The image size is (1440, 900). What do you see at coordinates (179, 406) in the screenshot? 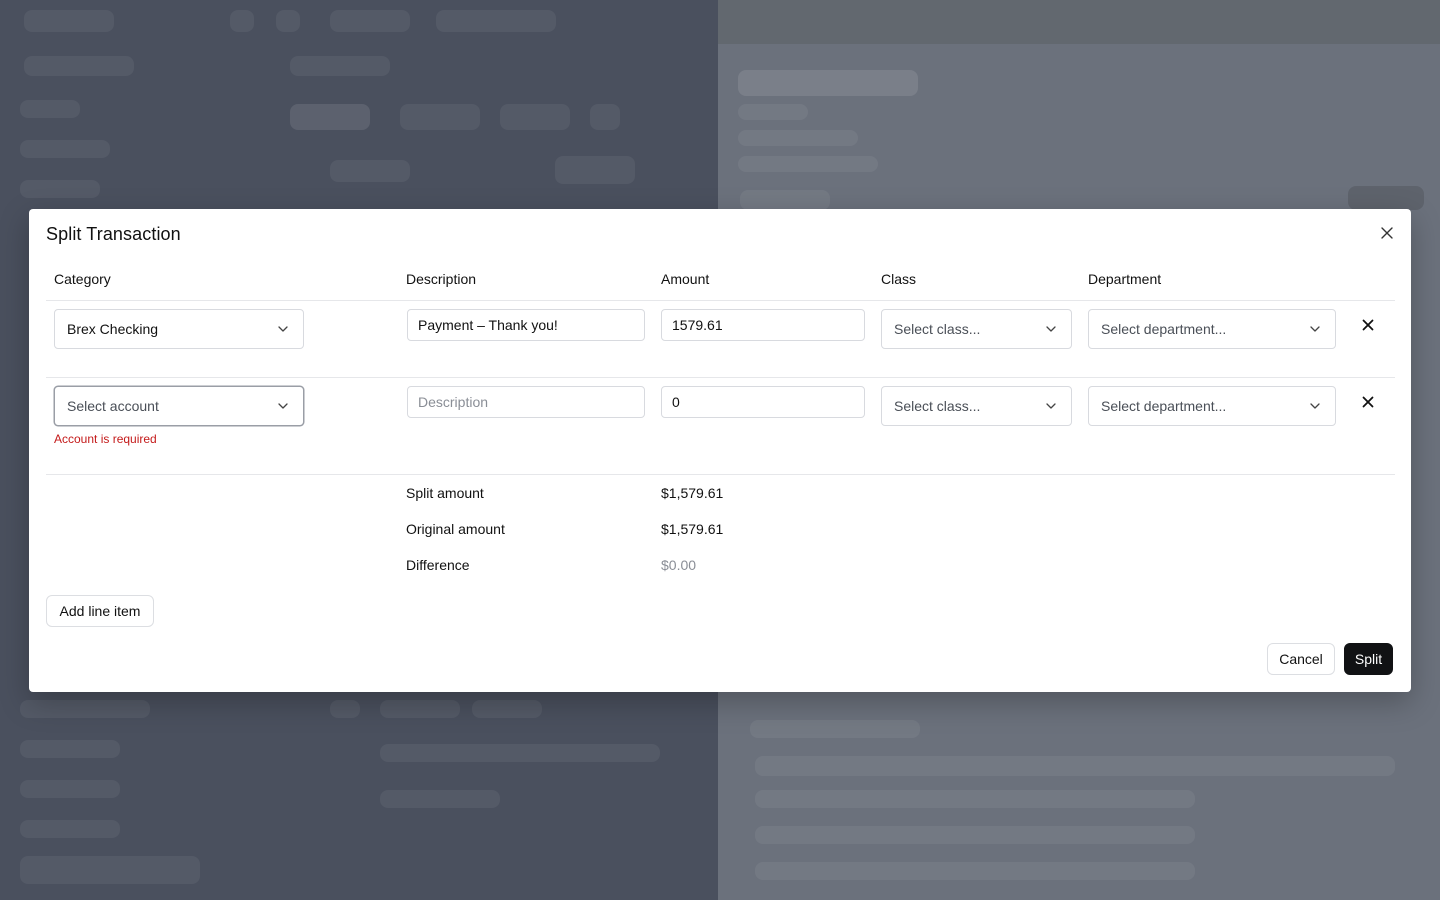
I see `account-select: Select account` at bounding box center [179, 406].